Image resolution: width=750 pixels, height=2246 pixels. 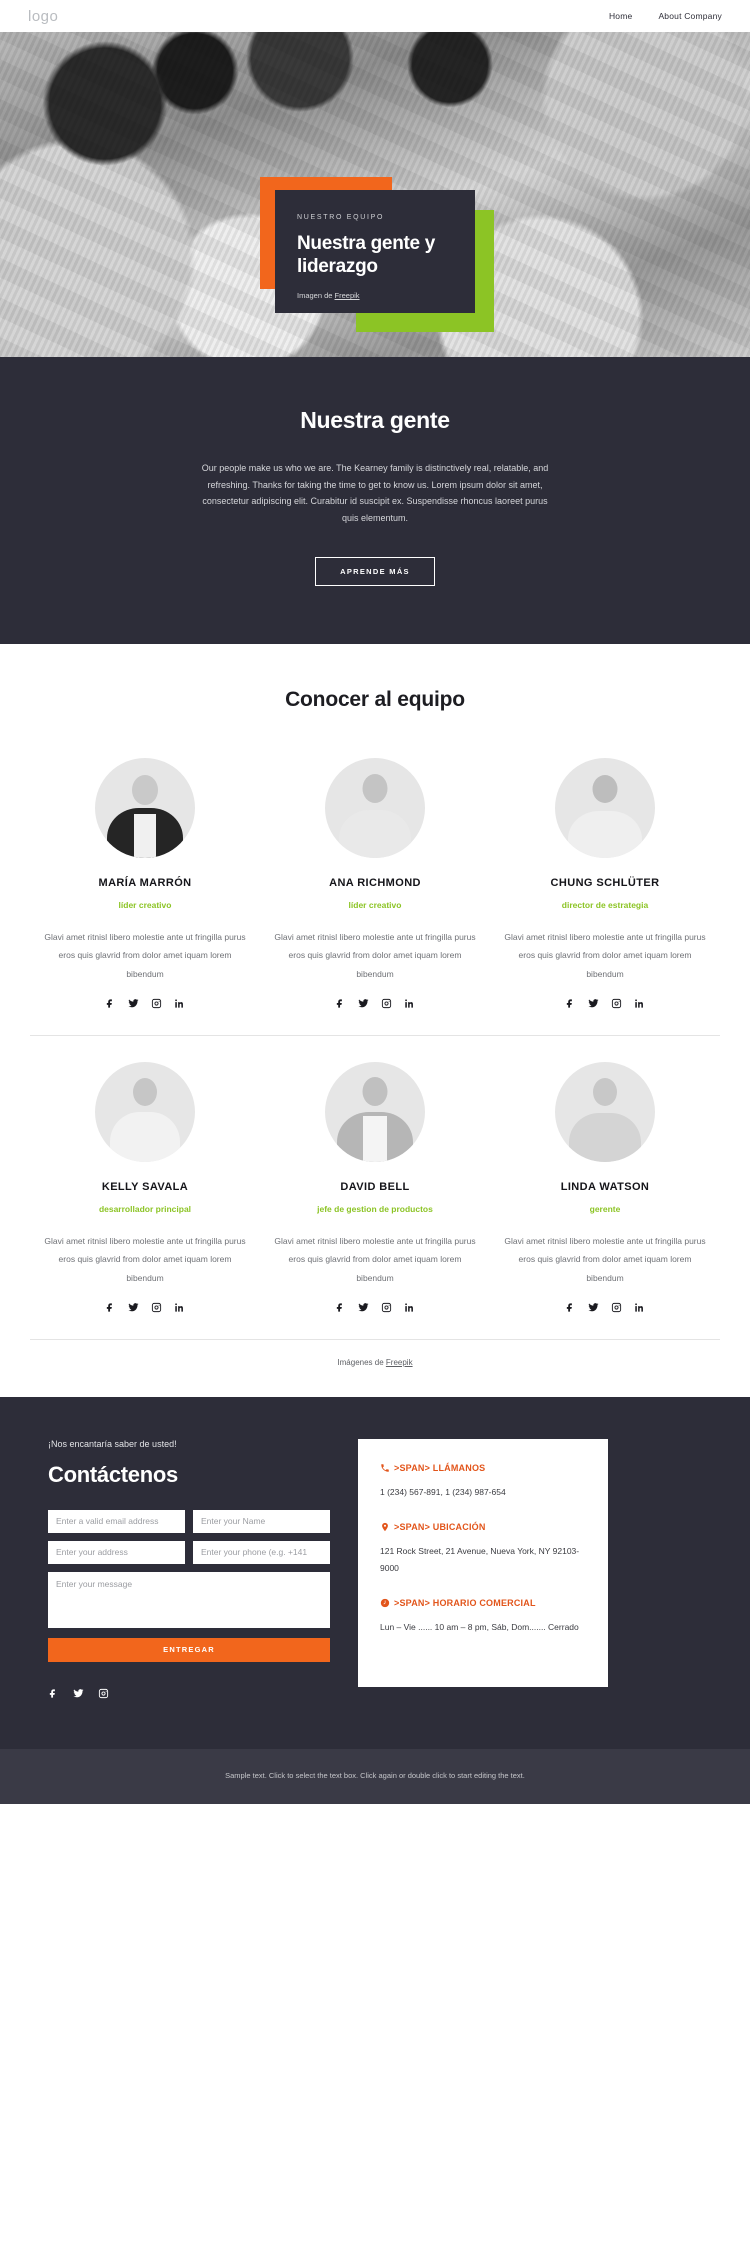 I want to click on team-credit-link: Freepik, so click(x=399, y=1362).